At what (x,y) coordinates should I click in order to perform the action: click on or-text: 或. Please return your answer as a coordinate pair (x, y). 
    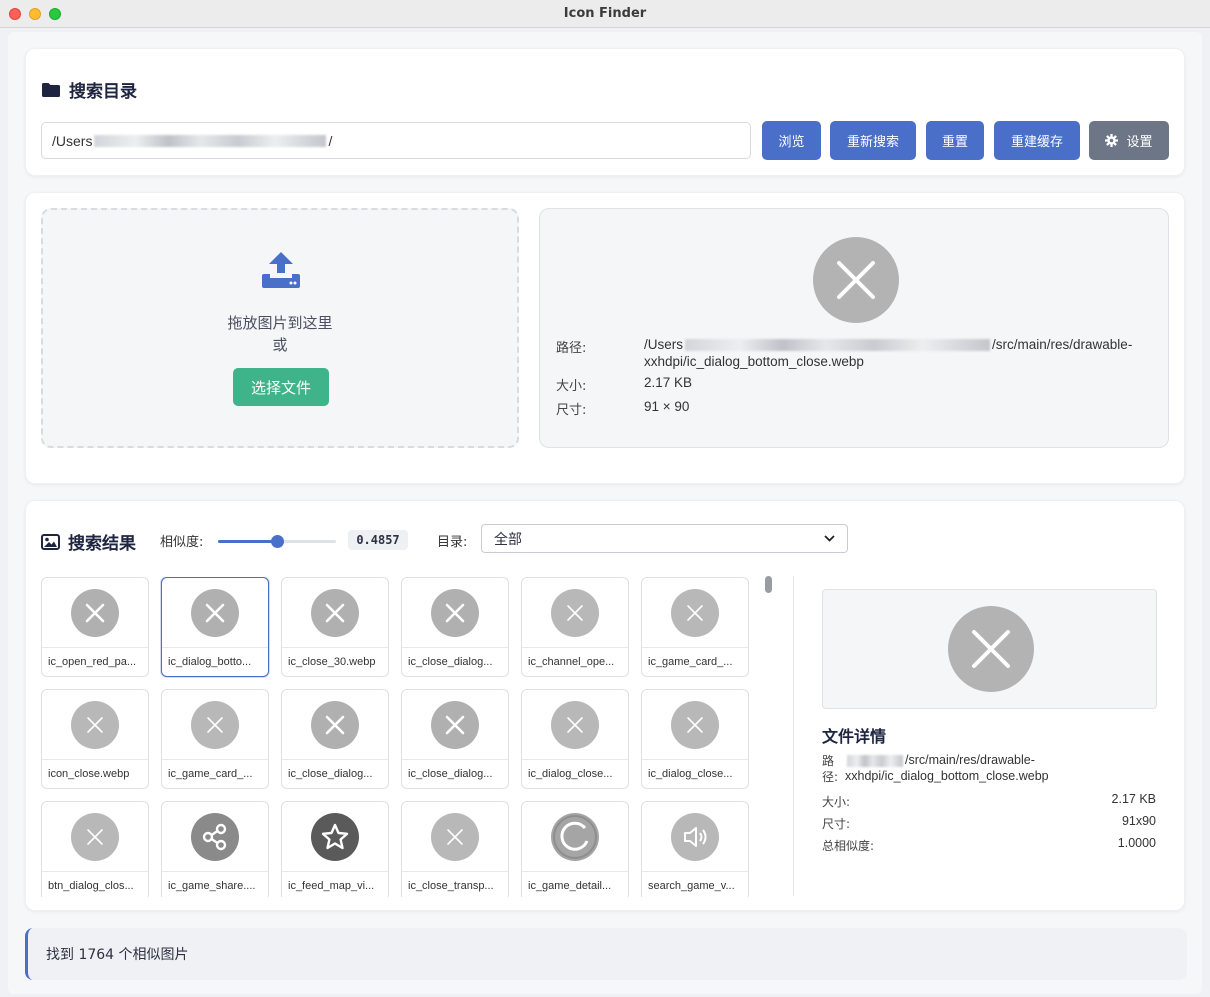
    Looking at the image, I should click on (280, 345).